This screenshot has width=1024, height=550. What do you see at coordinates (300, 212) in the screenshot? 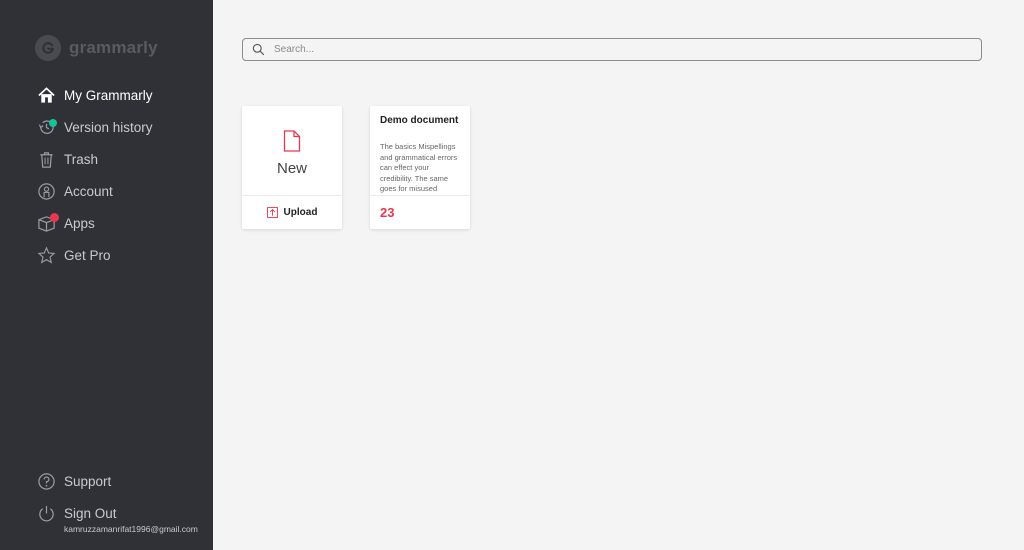
I see `upload-label: Upload` at bounding box center [300, 212].